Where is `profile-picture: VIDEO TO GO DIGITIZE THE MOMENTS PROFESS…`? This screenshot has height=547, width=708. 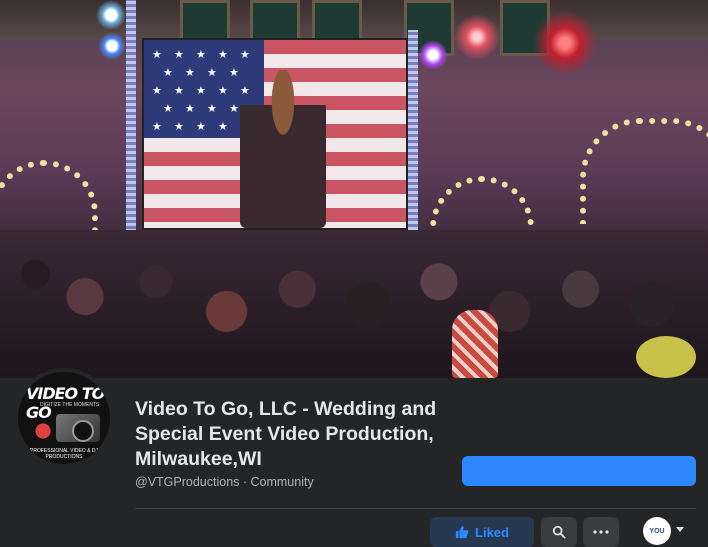
profile-picture: VIDEO TO GO DIGITIZE THE MOMENTS PROFESS… is located at coordinates (64, 418).